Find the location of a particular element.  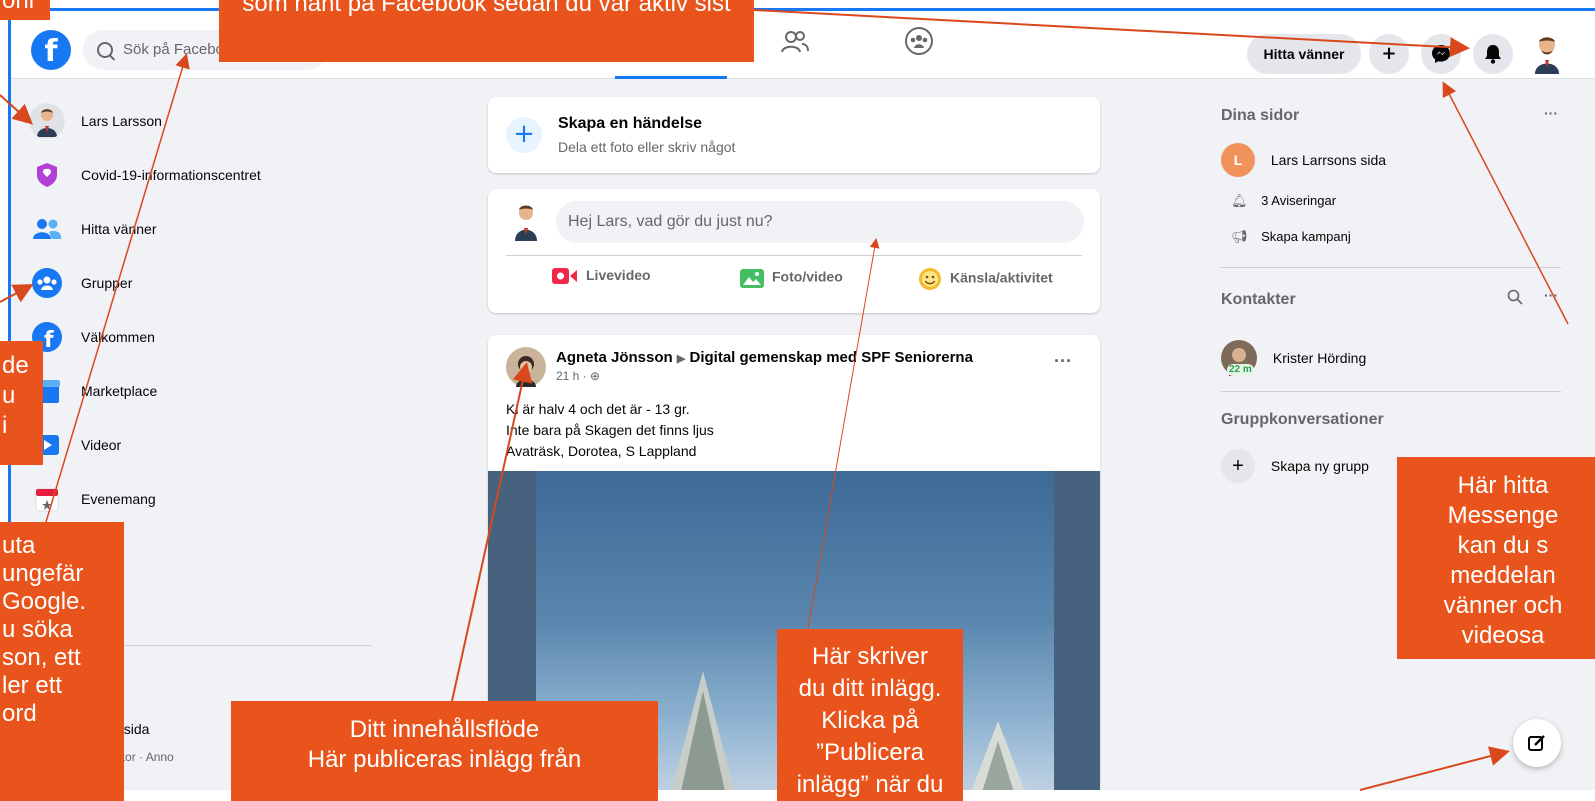

user-avatar-icon is located at coordinates (1547, 55).